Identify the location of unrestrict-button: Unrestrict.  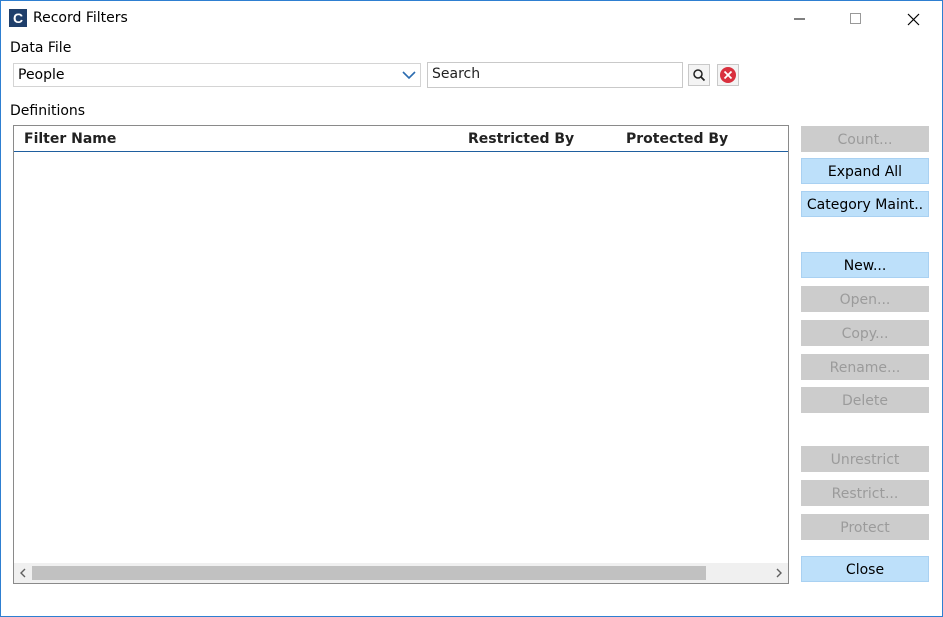
(865, 459).